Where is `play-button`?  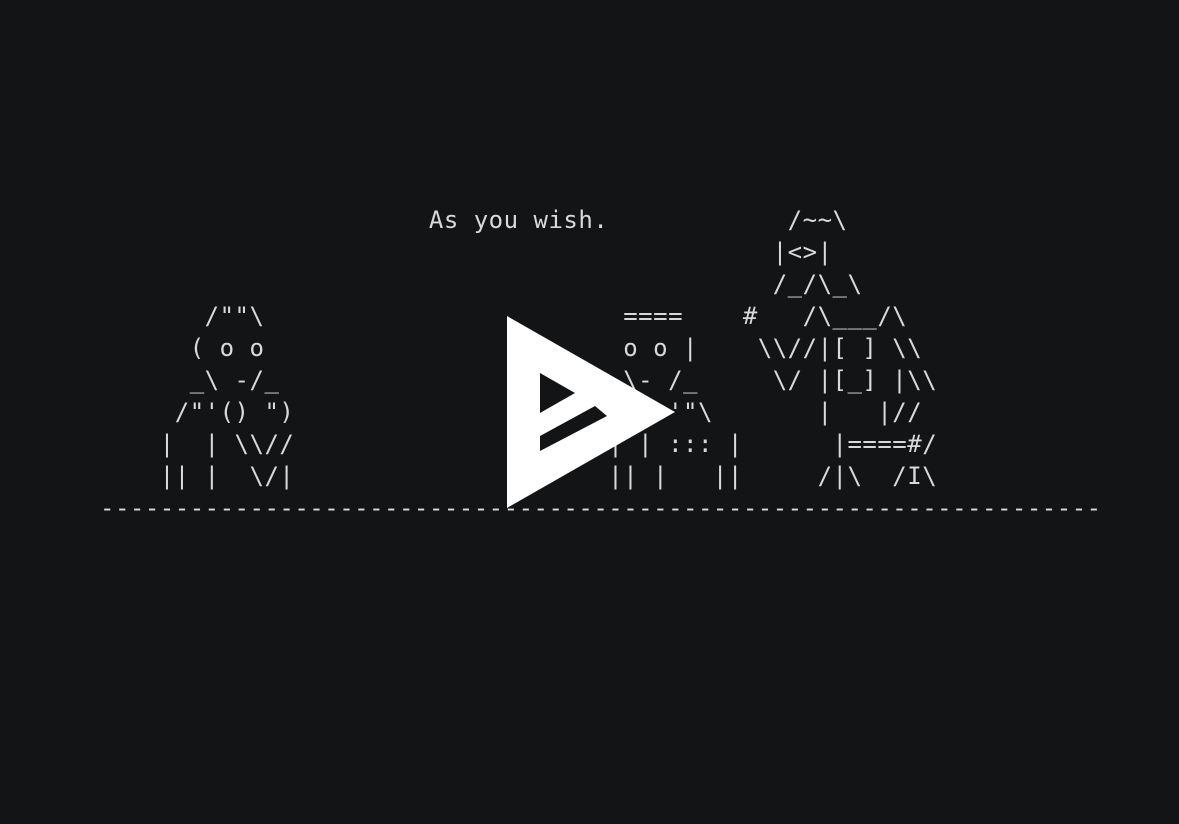
play-button is located at coordinates (591, 412).